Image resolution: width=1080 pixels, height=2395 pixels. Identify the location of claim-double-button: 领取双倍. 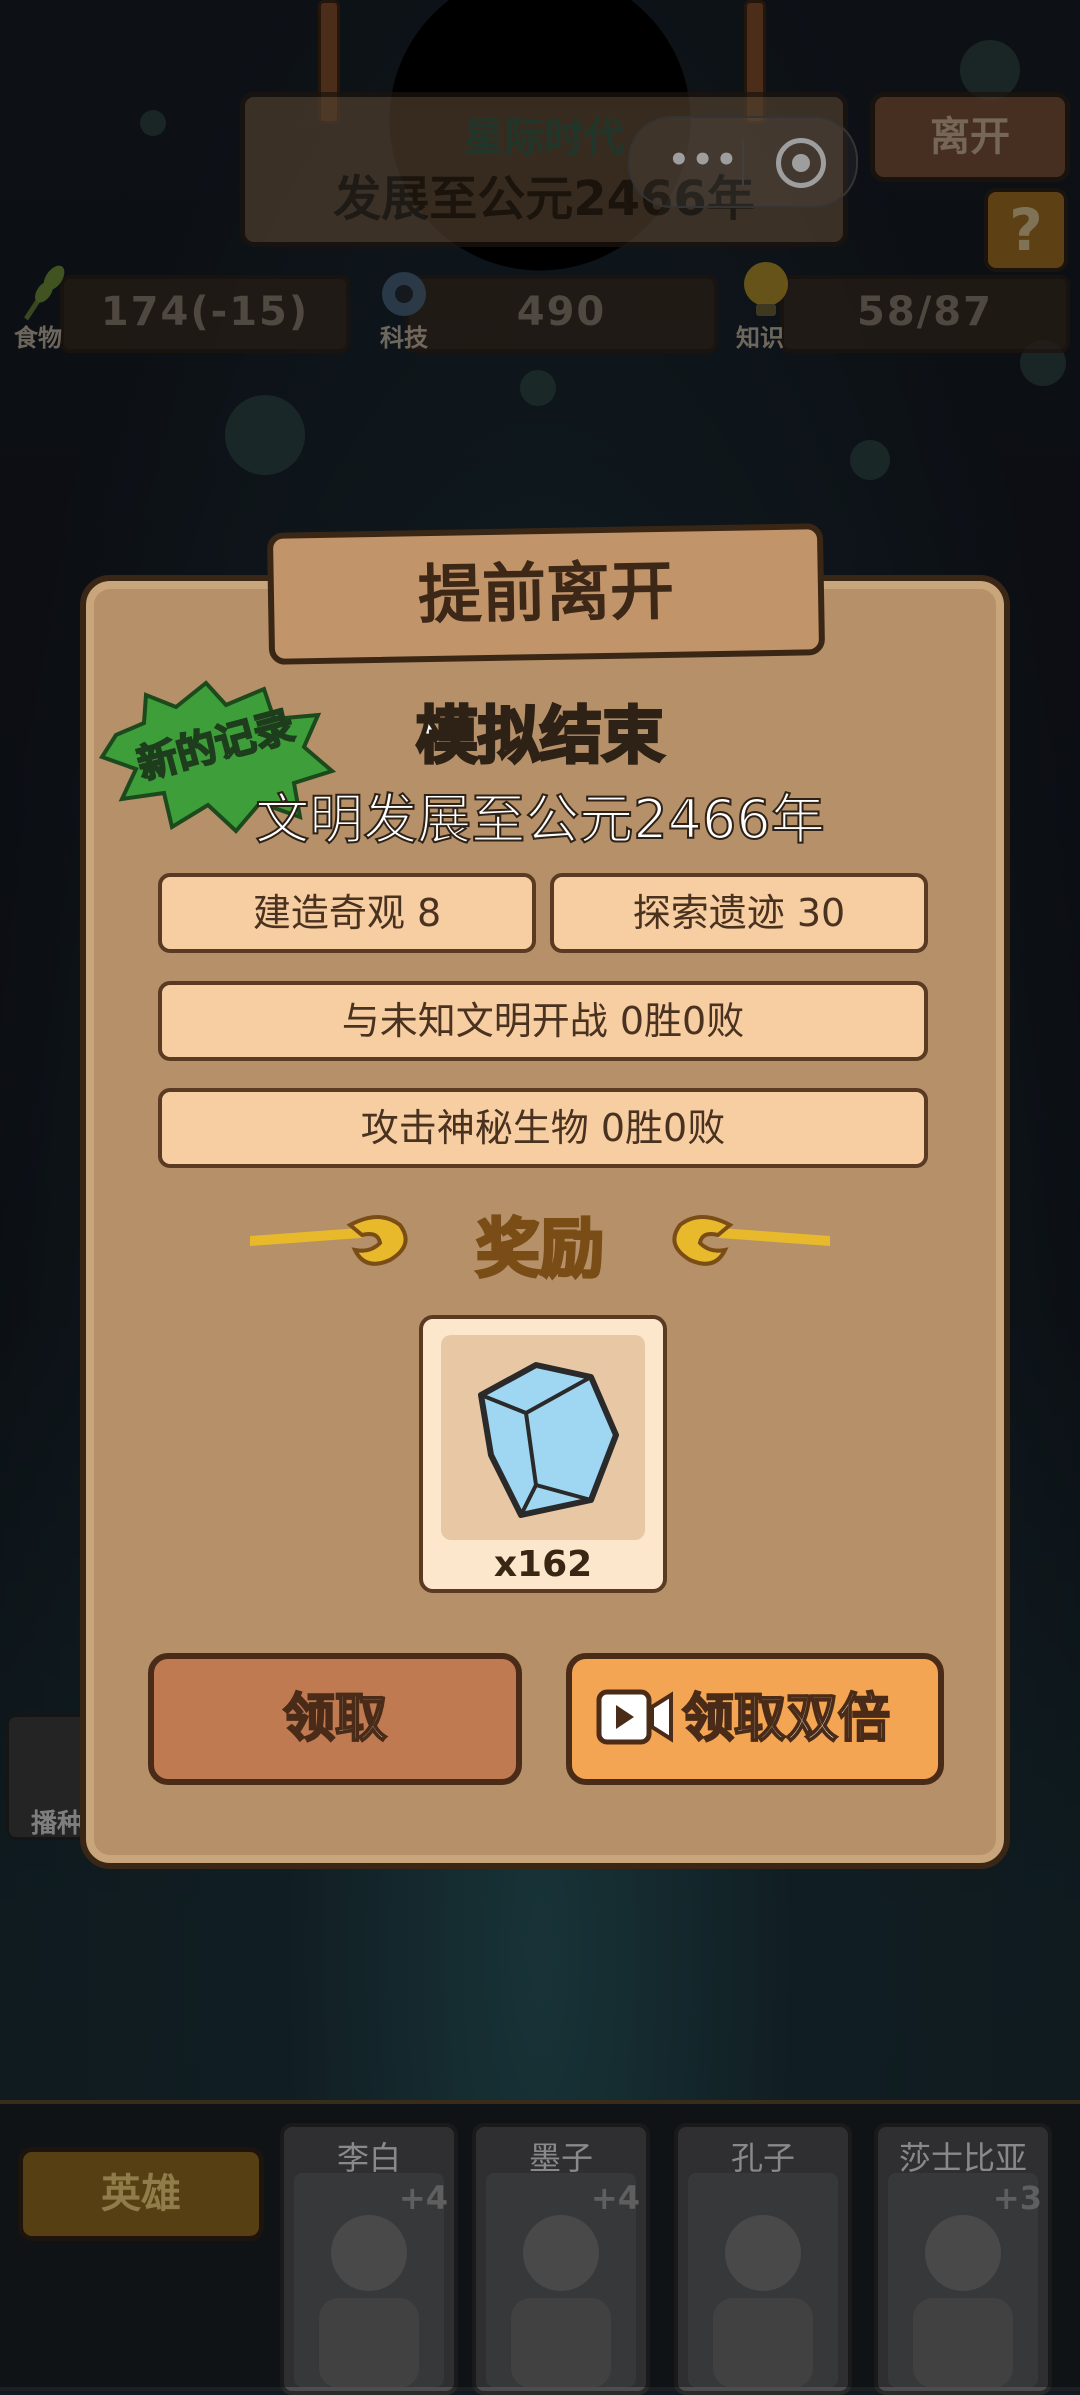
(755, 1719).